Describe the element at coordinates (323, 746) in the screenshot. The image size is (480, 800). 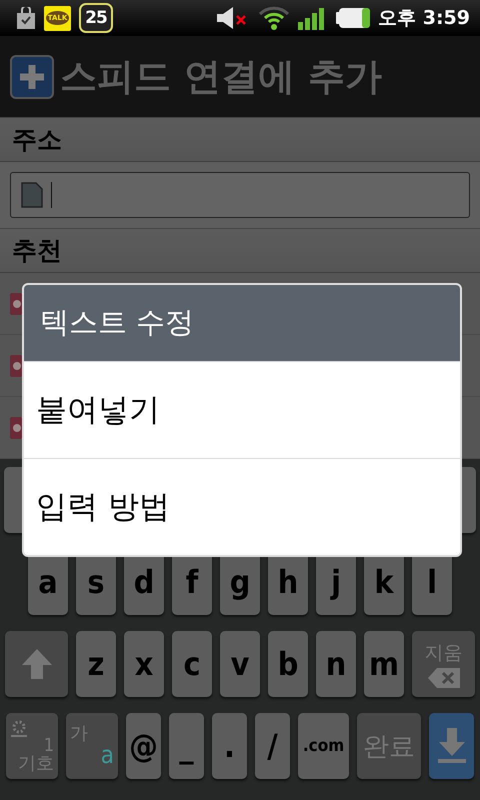
I see `key: .com` at that location.